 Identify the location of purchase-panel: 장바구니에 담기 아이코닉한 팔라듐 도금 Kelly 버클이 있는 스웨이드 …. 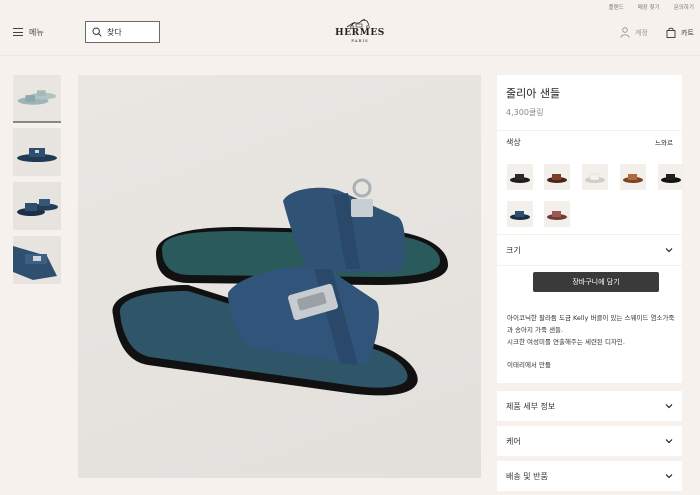
(589, 324).